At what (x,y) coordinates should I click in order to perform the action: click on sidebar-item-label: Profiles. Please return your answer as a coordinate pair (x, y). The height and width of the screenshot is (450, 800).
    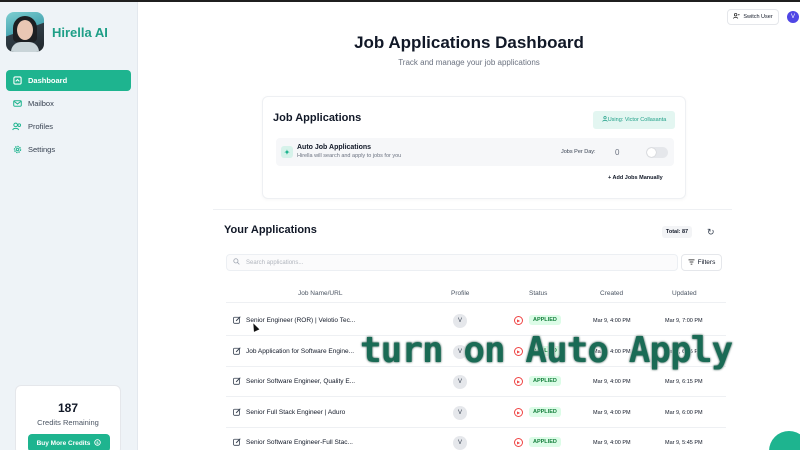
    Looking at the image, I should click on (41, 126).